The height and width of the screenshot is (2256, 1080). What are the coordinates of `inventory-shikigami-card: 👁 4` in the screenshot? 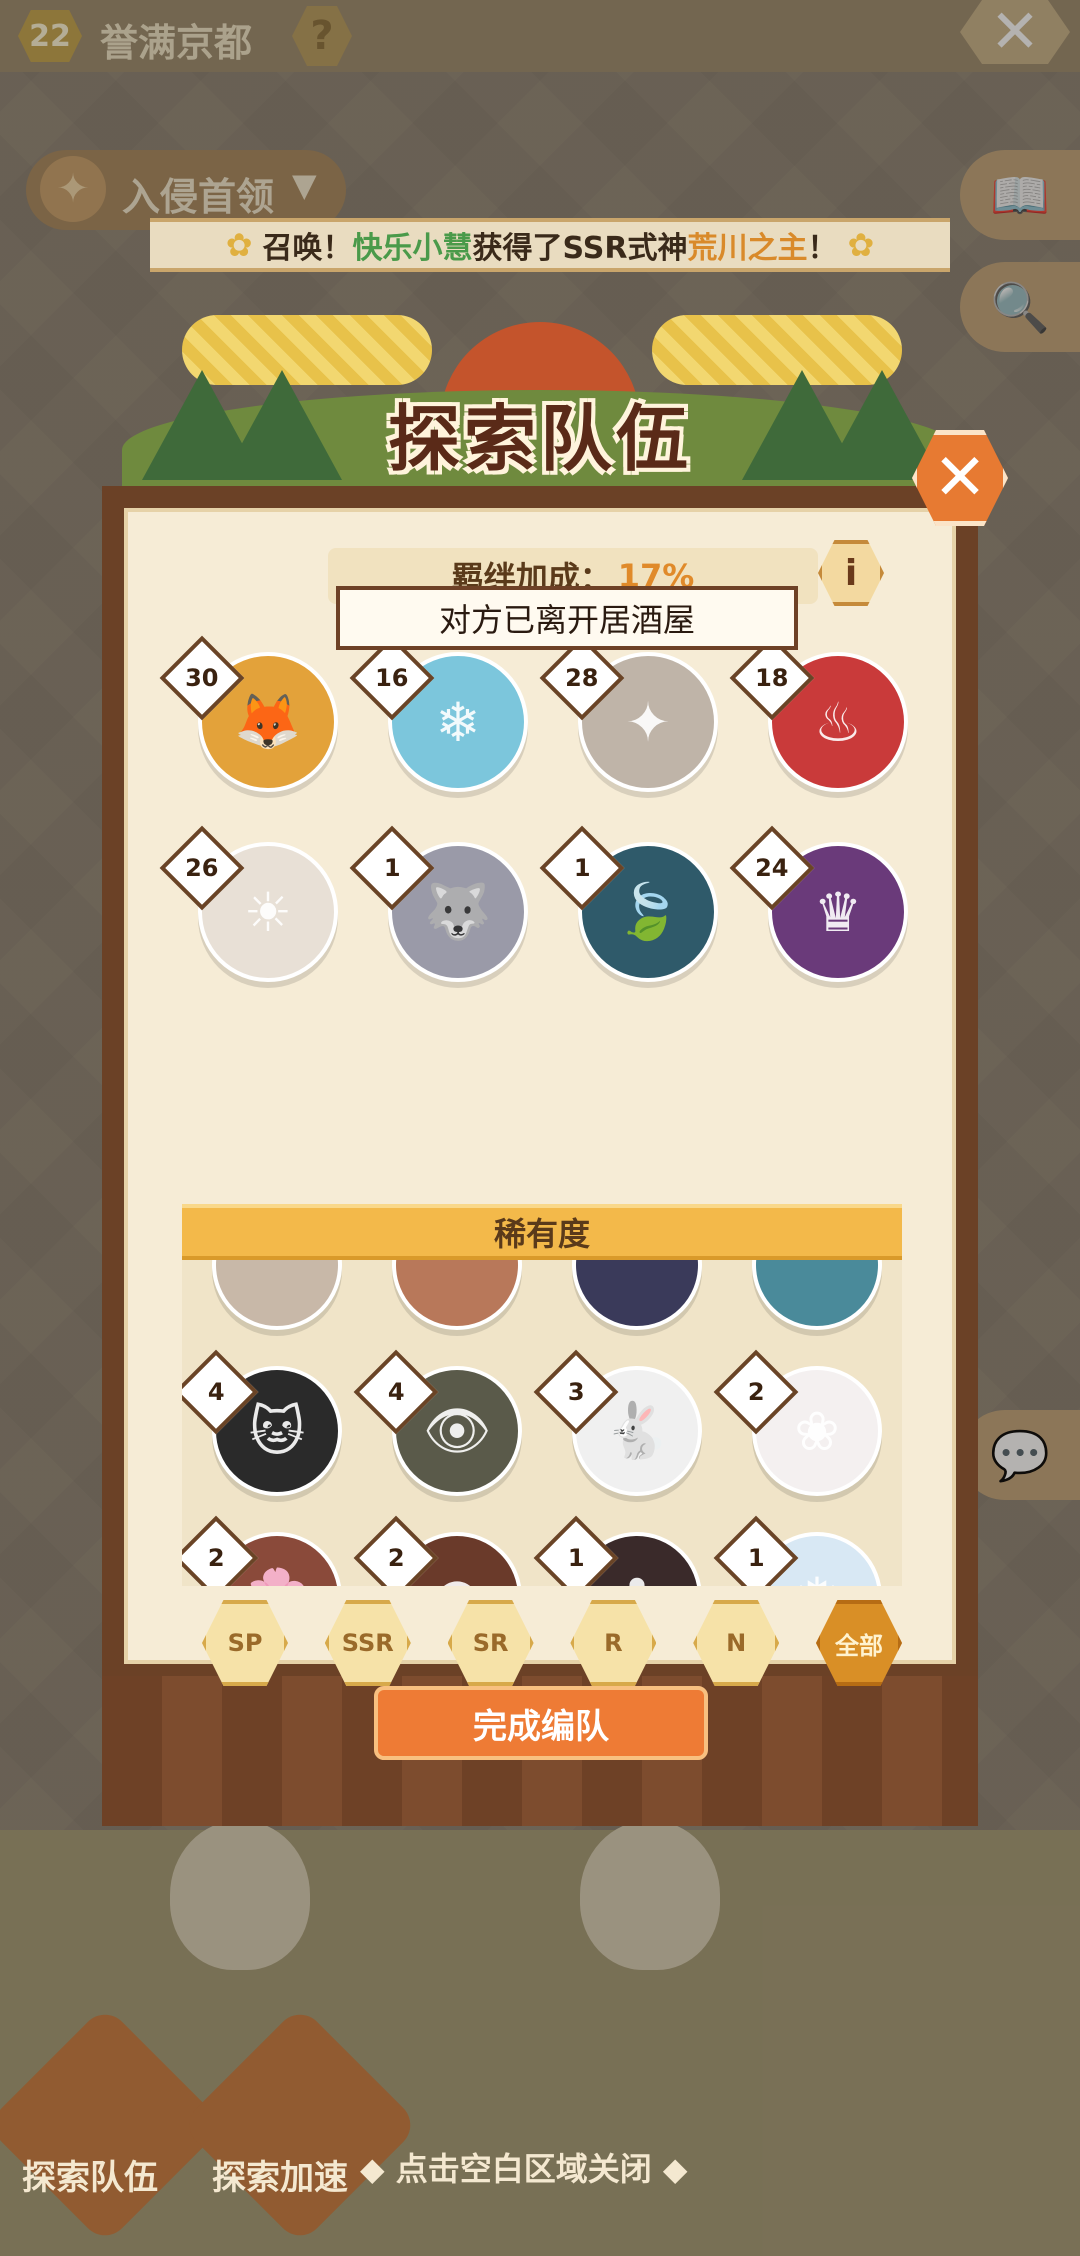 It's located at (447, 1422).